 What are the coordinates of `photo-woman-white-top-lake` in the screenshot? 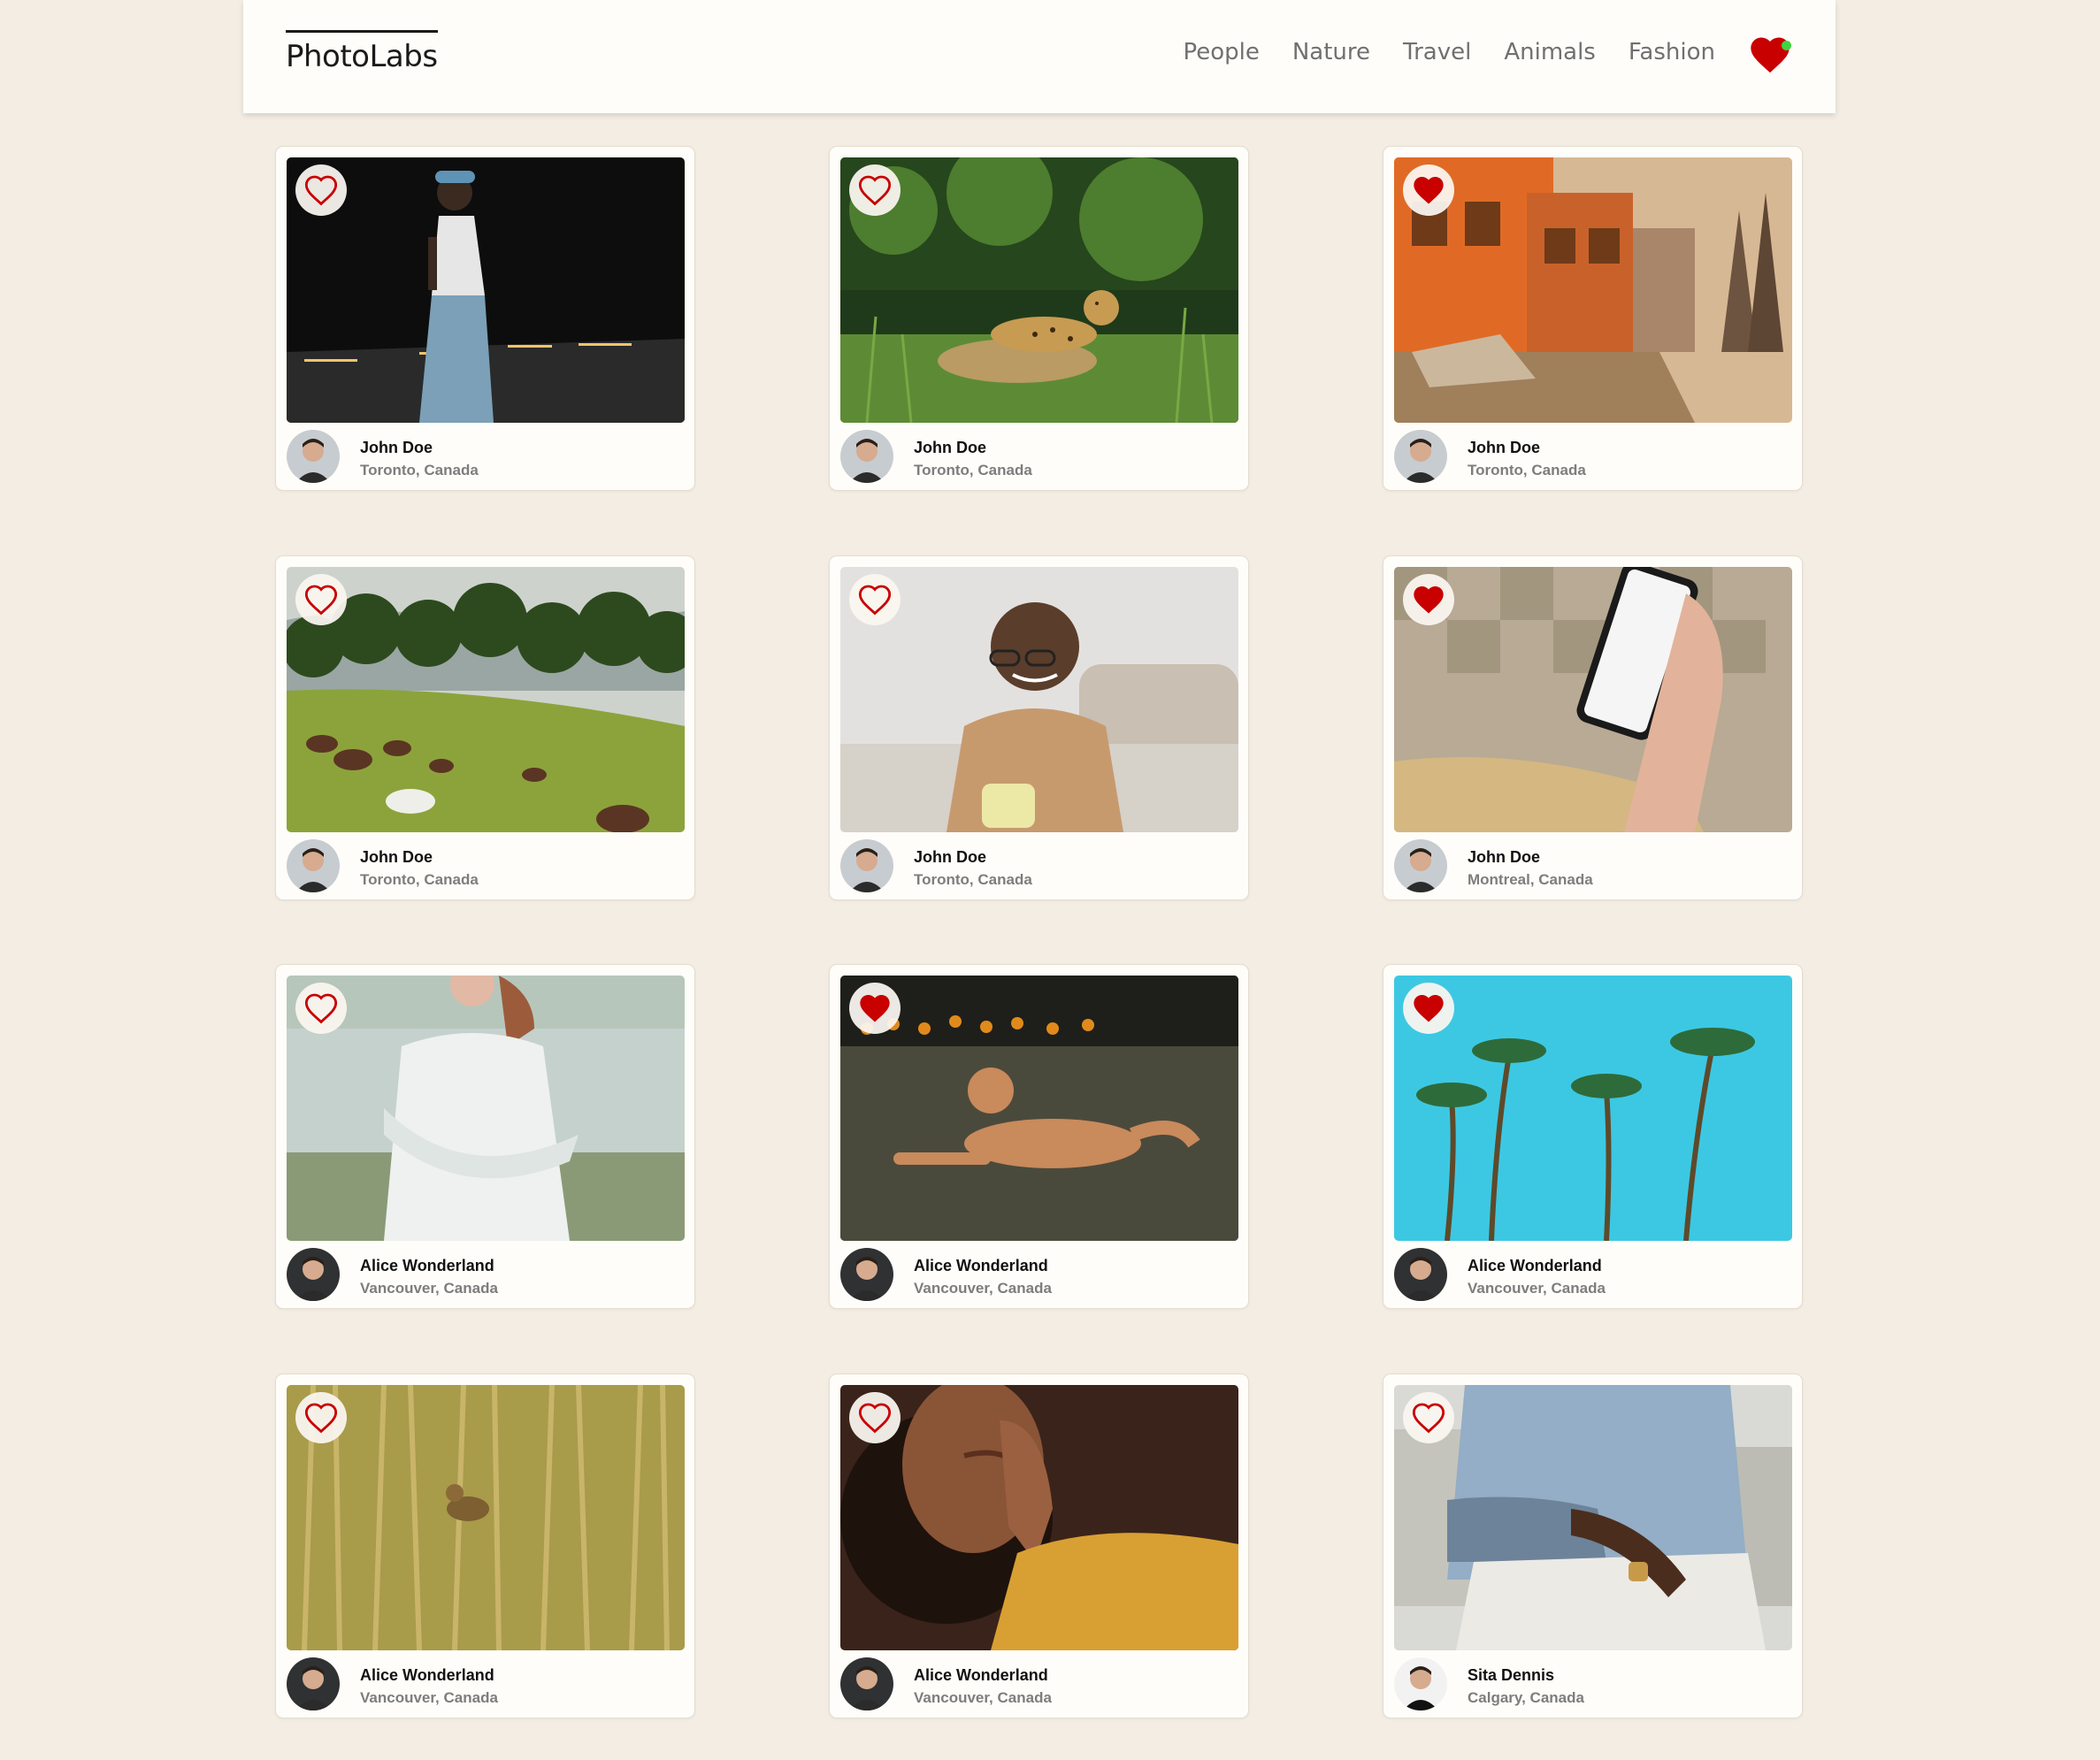 It's located at (486, 1108).